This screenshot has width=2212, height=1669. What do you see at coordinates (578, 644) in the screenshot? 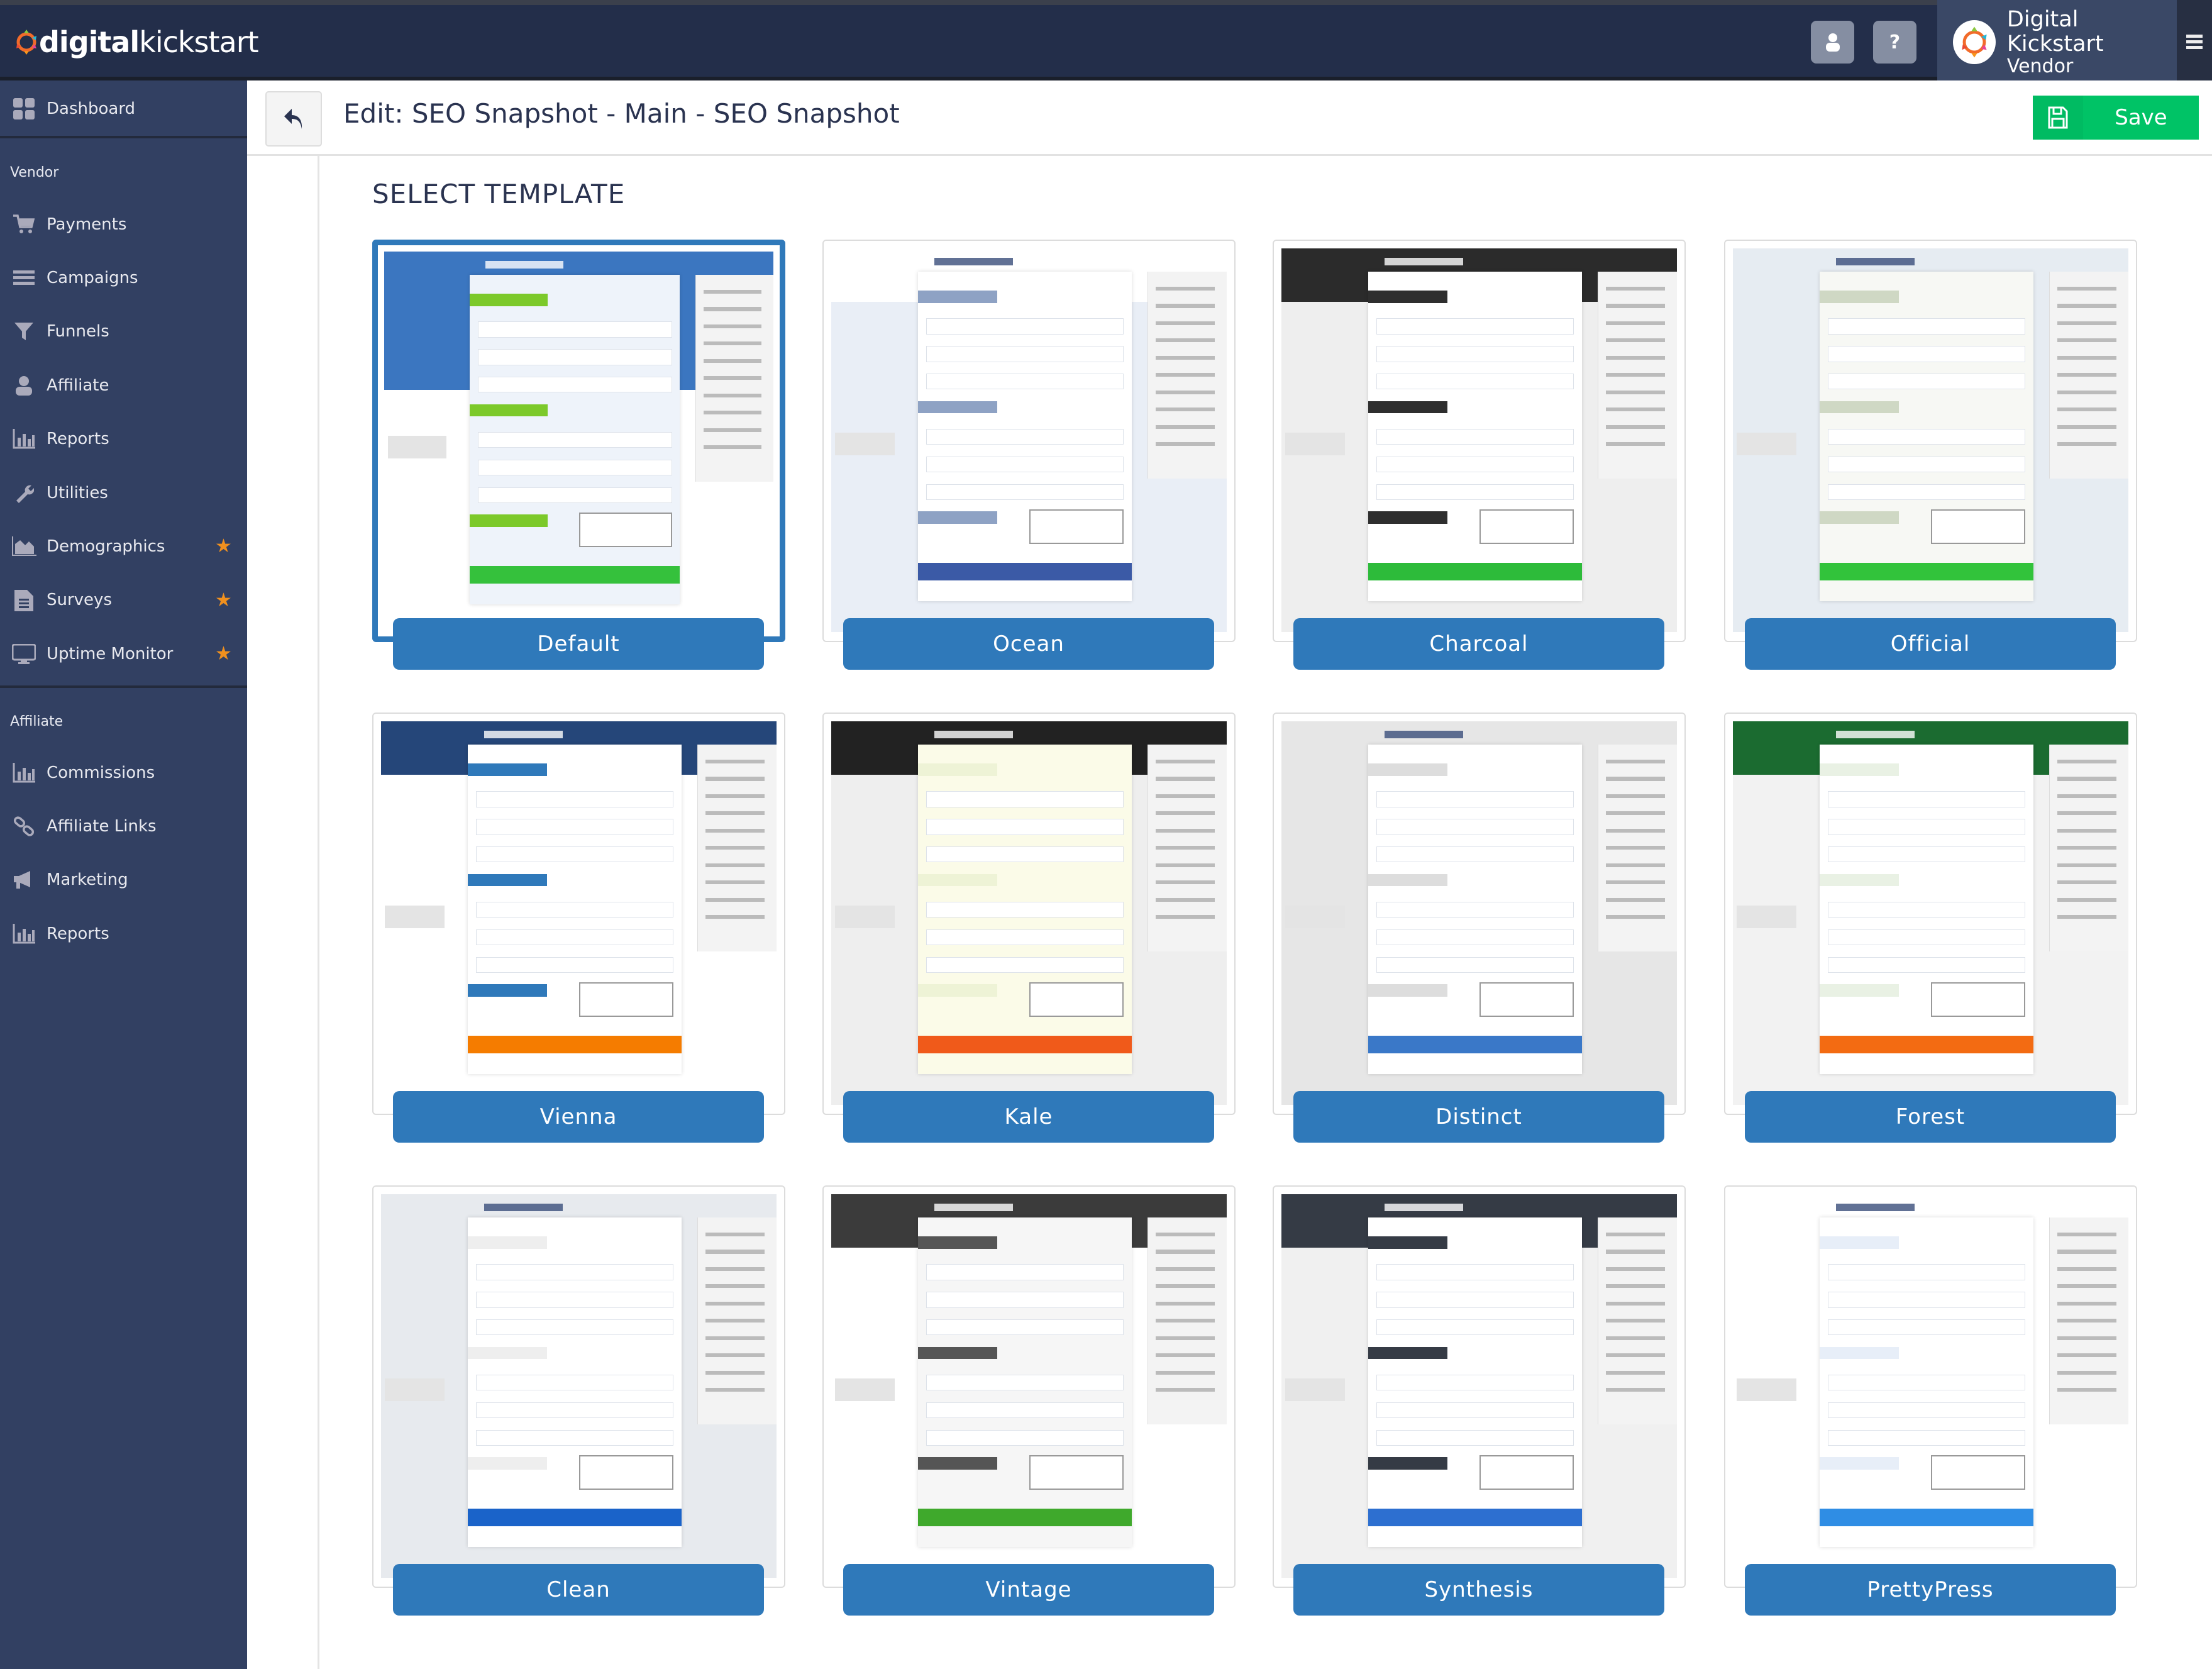
I see `select-template-button: Default` at bounding box center [578, 644].